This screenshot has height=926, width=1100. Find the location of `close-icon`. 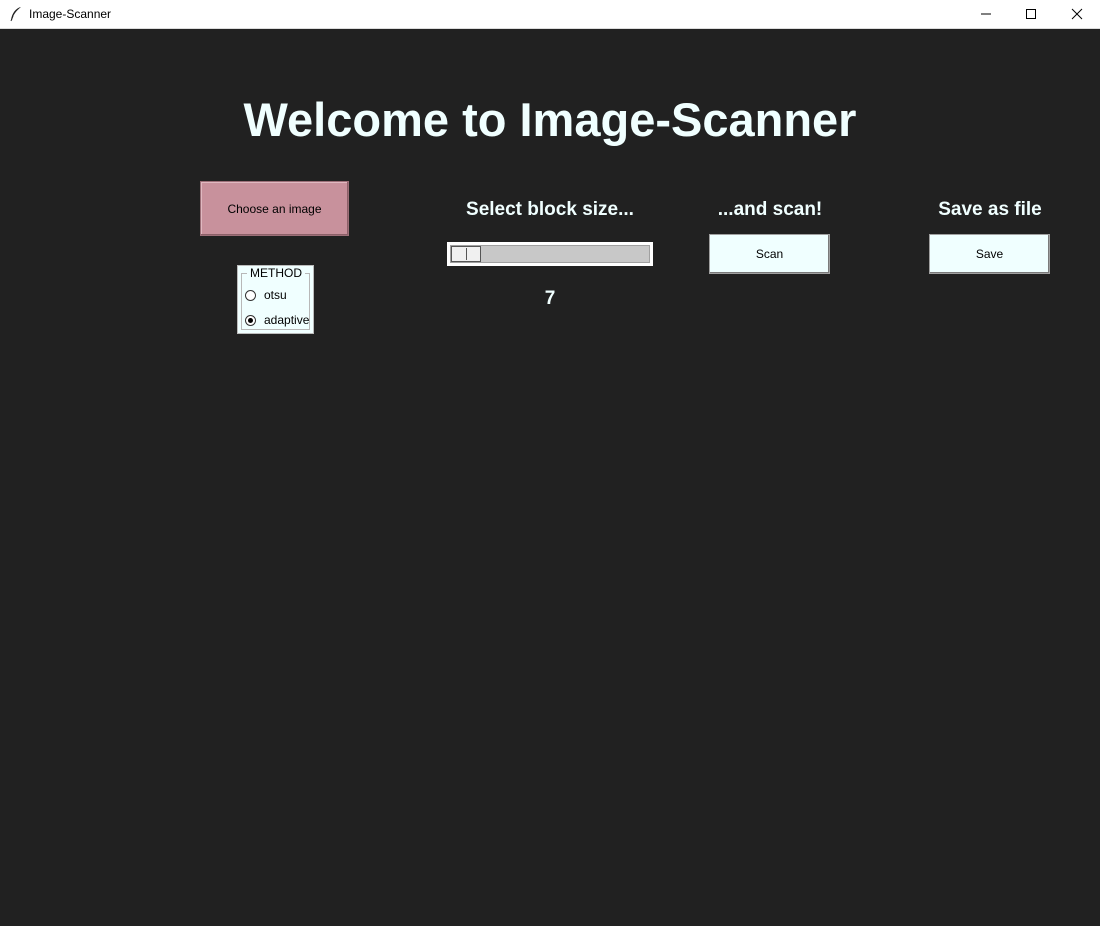

close-icon is located at coordinates (1077, 14).